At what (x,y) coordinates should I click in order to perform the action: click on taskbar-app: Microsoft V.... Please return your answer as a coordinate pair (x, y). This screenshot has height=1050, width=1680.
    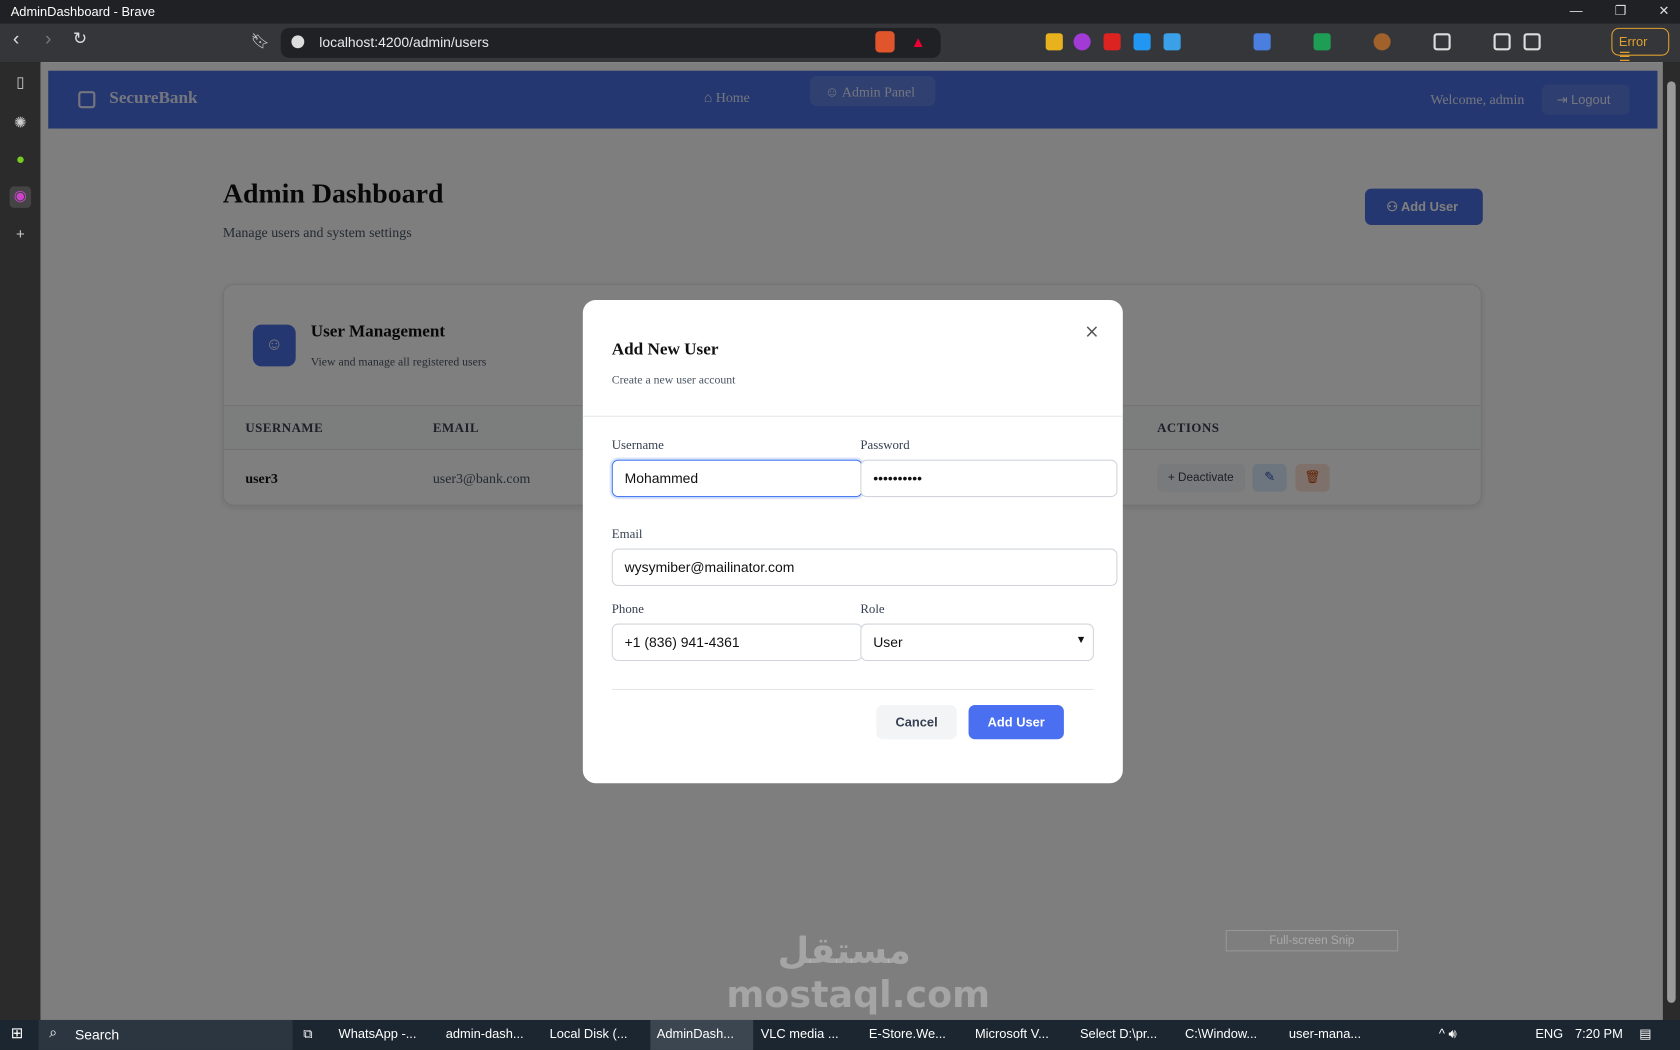
    Looking at the image, I should click on (1012, 1035).